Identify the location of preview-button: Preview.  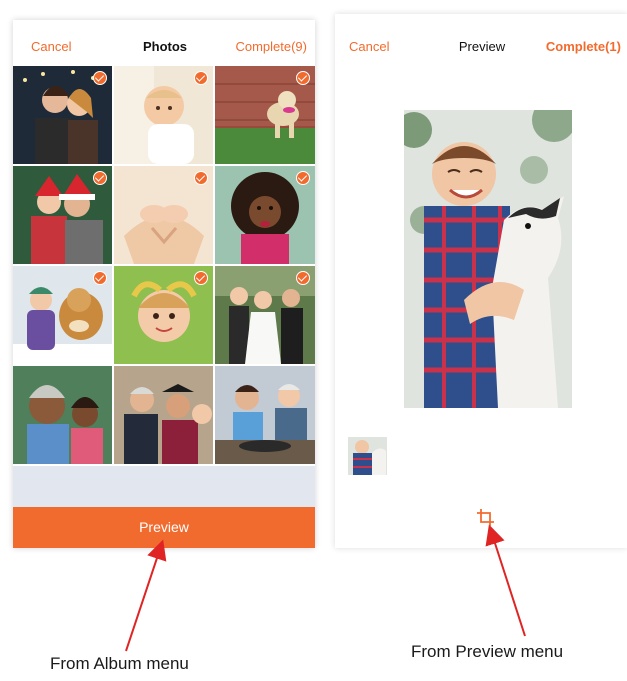
(164, 527).